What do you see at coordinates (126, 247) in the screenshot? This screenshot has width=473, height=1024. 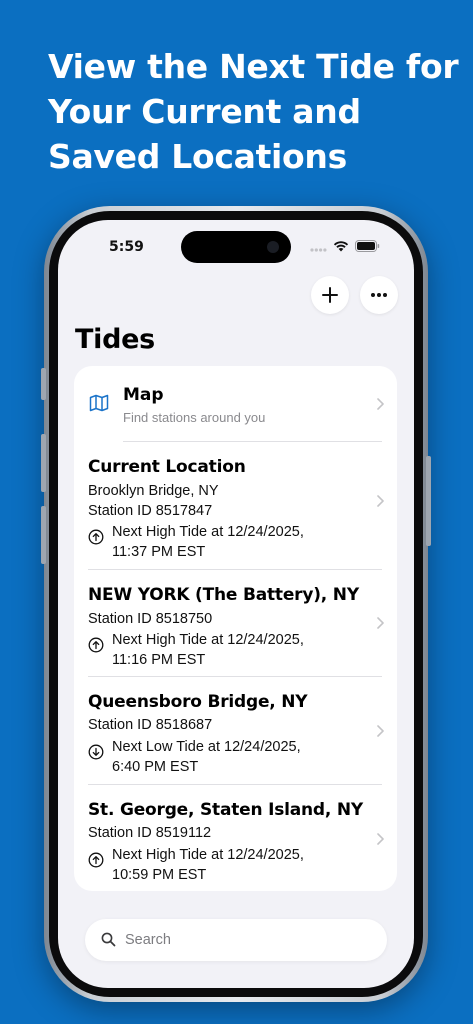 I see `status-time: 5:59` at bounding box center [126, 247].